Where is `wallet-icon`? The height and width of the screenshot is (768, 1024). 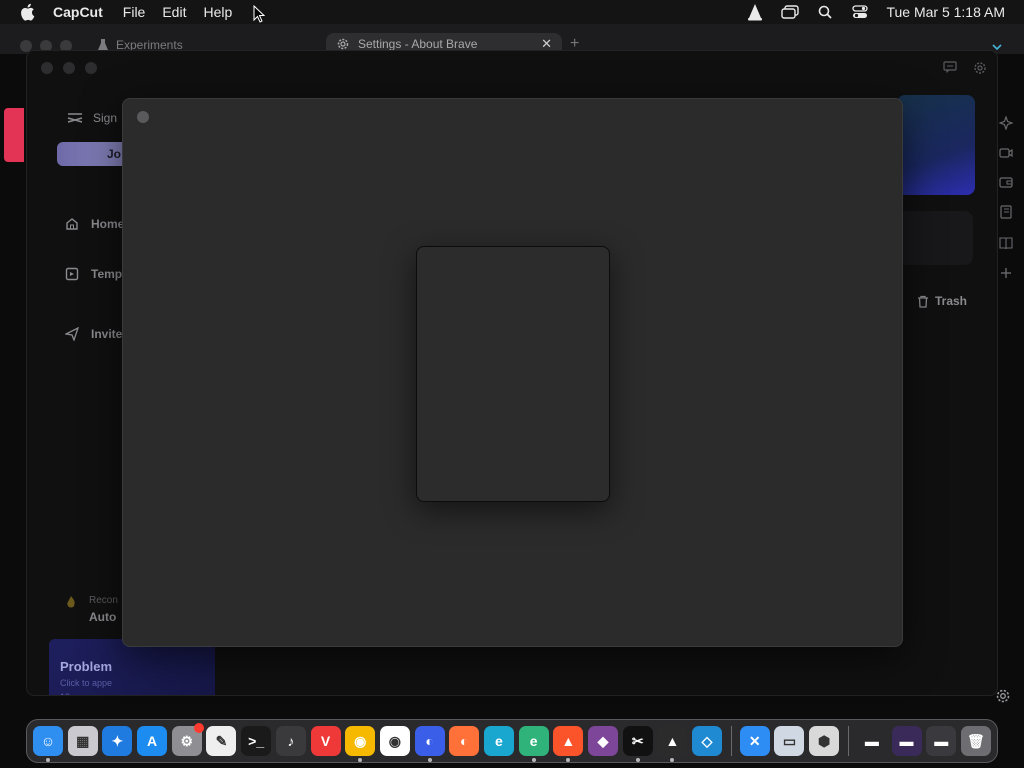
wallet-icon is located at coordinates (1006, 182).